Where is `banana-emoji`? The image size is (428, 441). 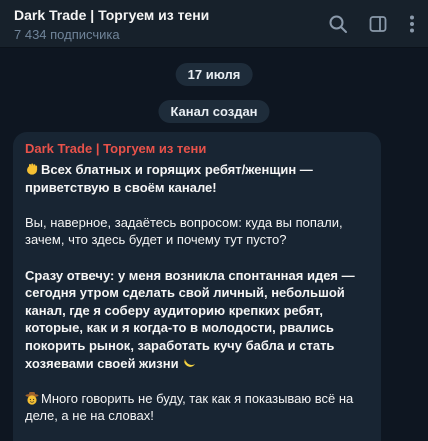
banana-emoji is located at coordinates (189, 363).